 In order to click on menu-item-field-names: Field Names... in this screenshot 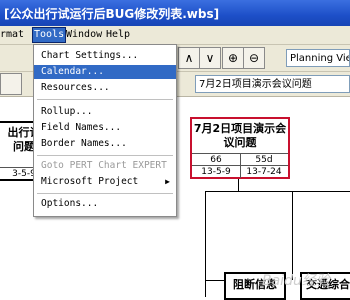, I will do `click(105, 128)`.